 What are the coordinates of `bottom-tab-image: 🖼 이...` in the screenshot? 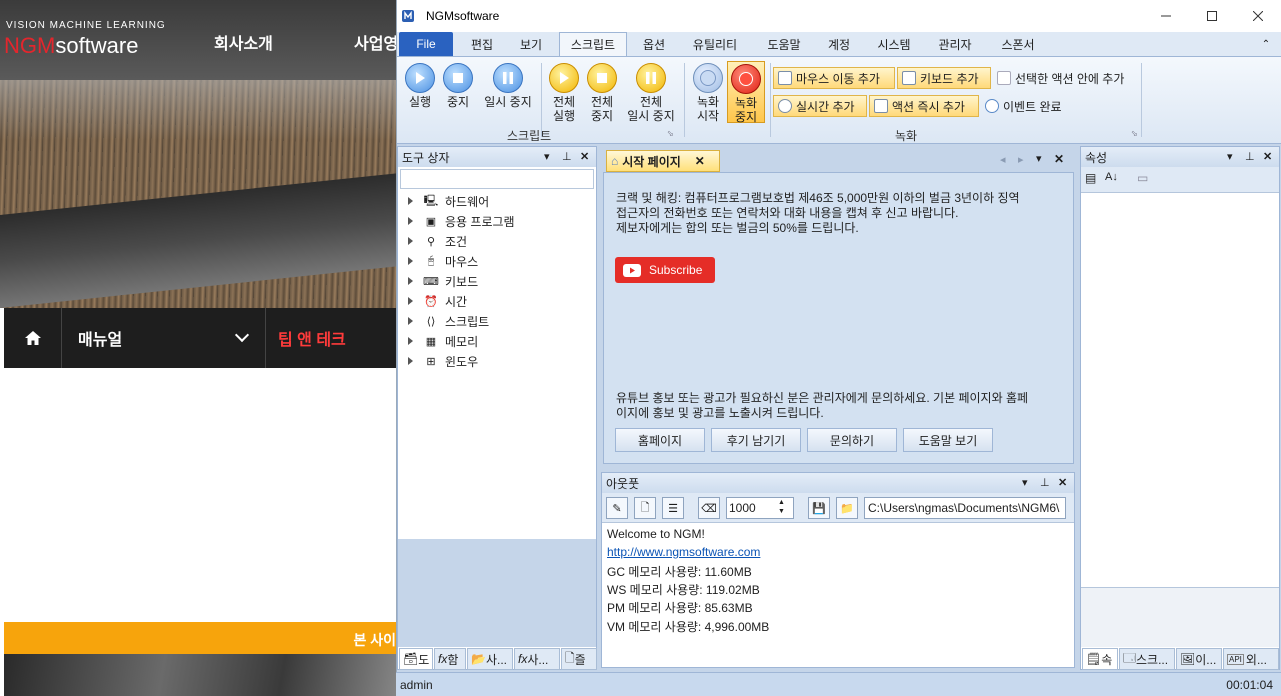 It's located at (1199, 659).